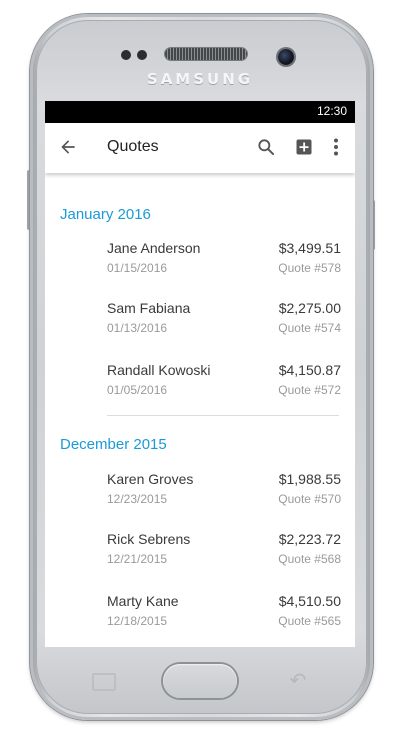 The width and height of the screenshot is (400, 750). What do you see at coordinates (309, 308) in the screenshot?
I see `quote-amount: $2,275.00` at bounding box center [309, 308].